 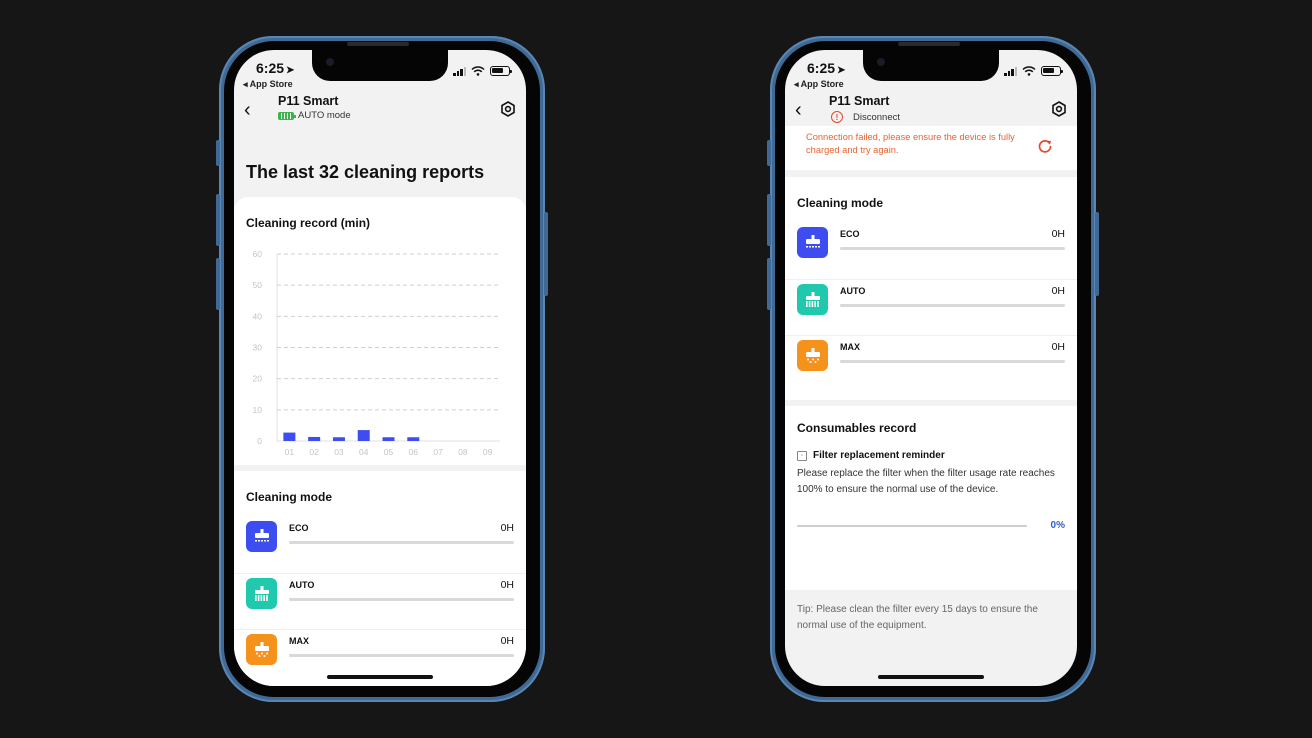 I want to click on x-tick-label: 08, so click(x=463, y=452).